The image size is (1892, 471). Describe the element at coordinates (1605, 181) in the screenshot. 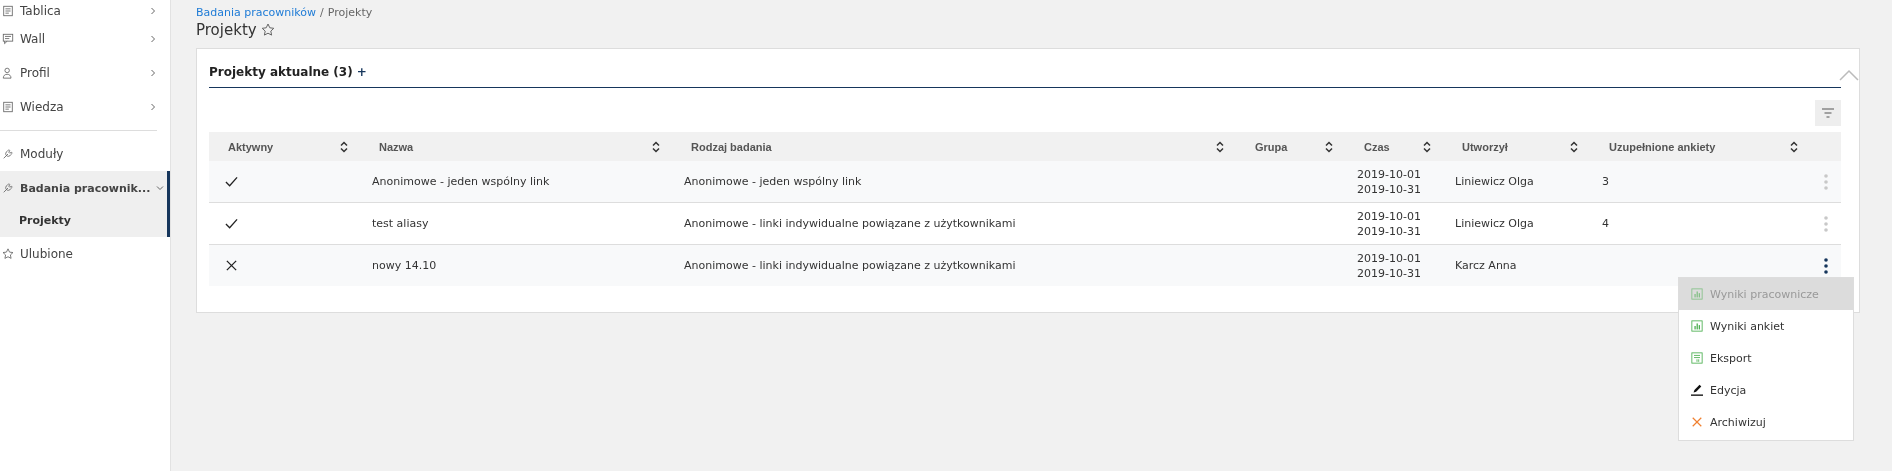

I see `table-cell: 3` at that location.